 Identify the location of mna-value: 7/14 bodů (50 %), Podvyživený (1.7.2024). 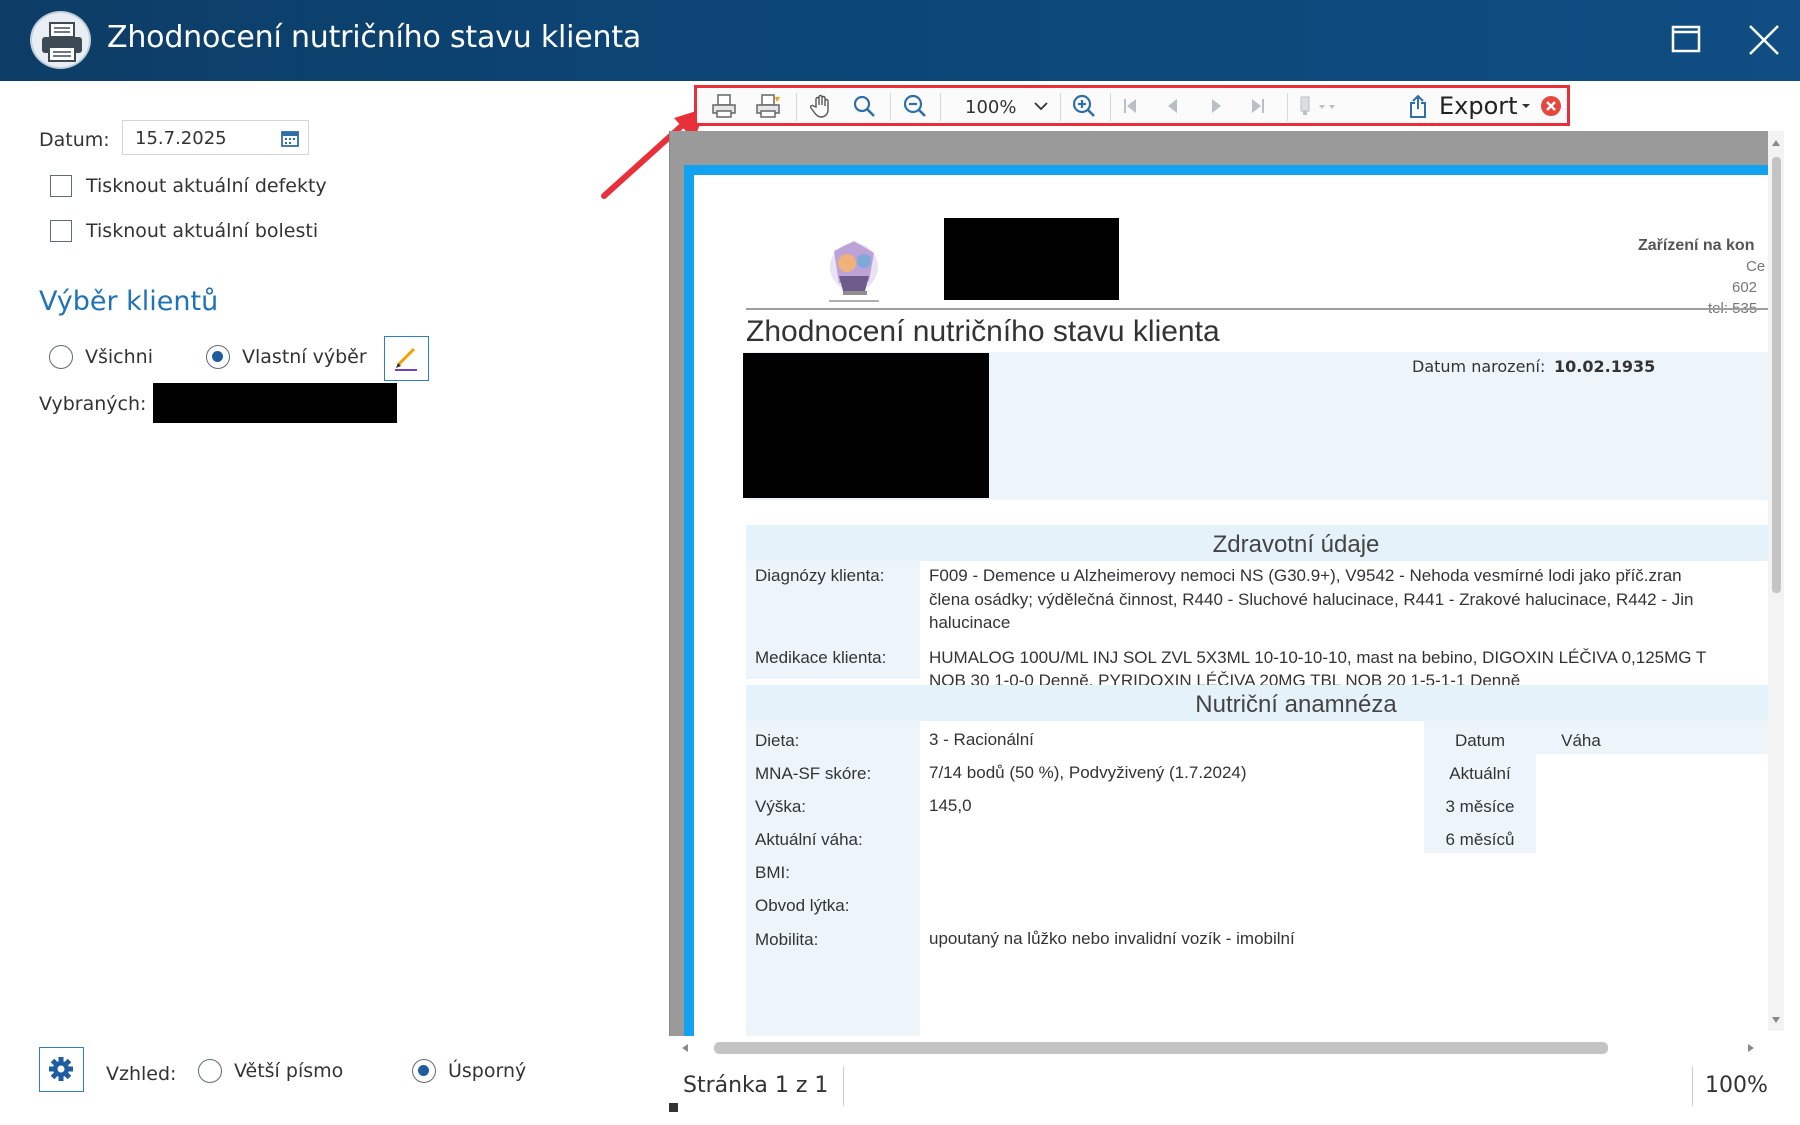
(1088, 772).